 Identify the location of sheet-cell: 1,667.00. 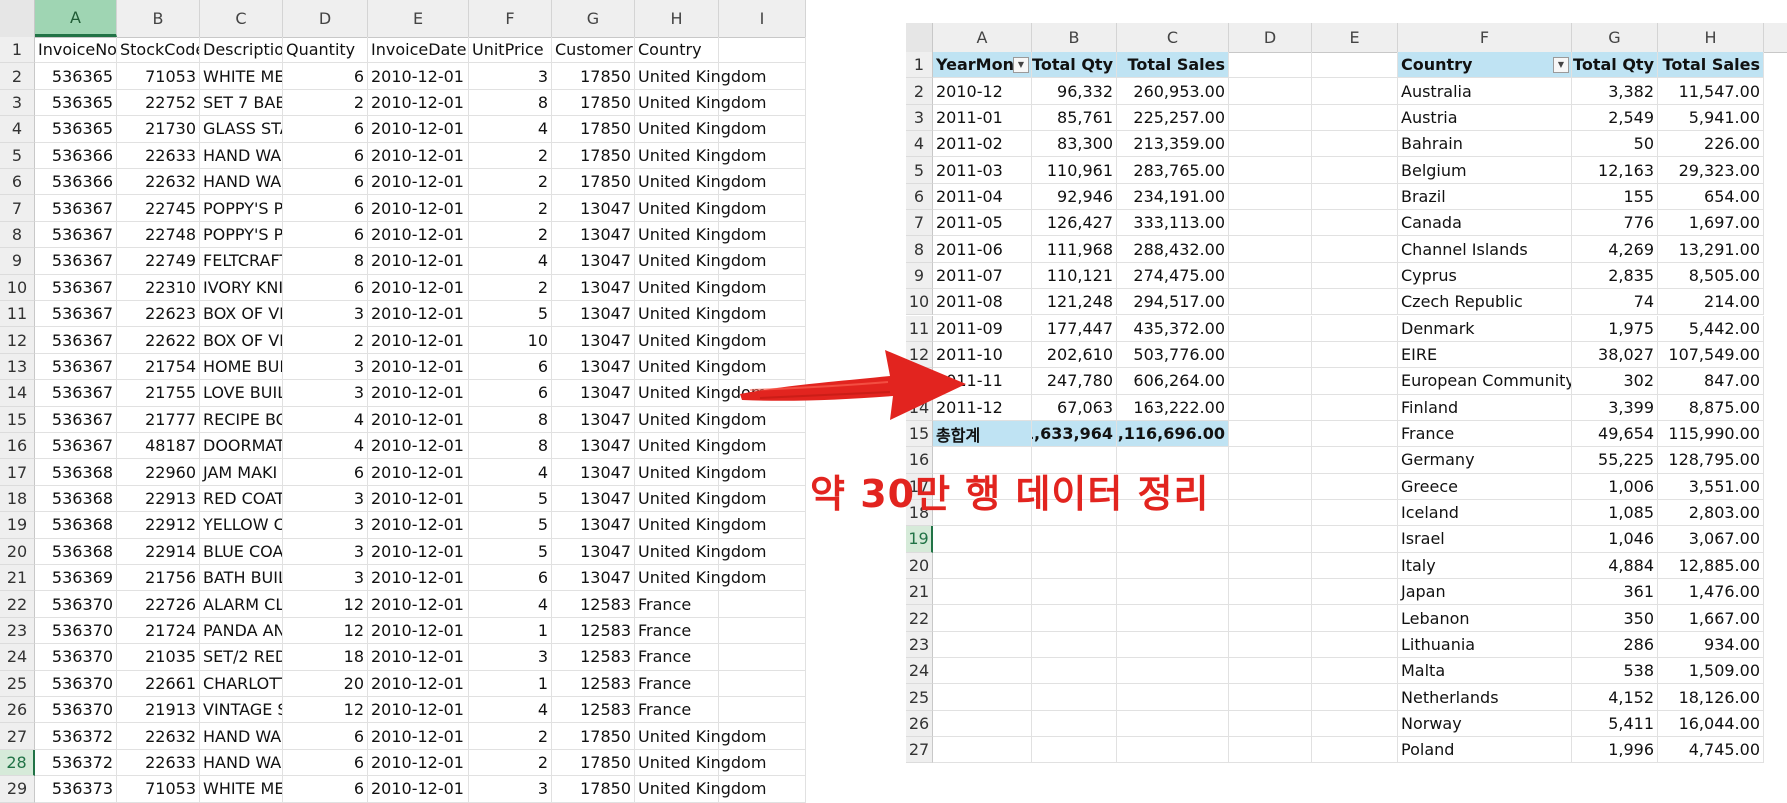
(1711, 618).